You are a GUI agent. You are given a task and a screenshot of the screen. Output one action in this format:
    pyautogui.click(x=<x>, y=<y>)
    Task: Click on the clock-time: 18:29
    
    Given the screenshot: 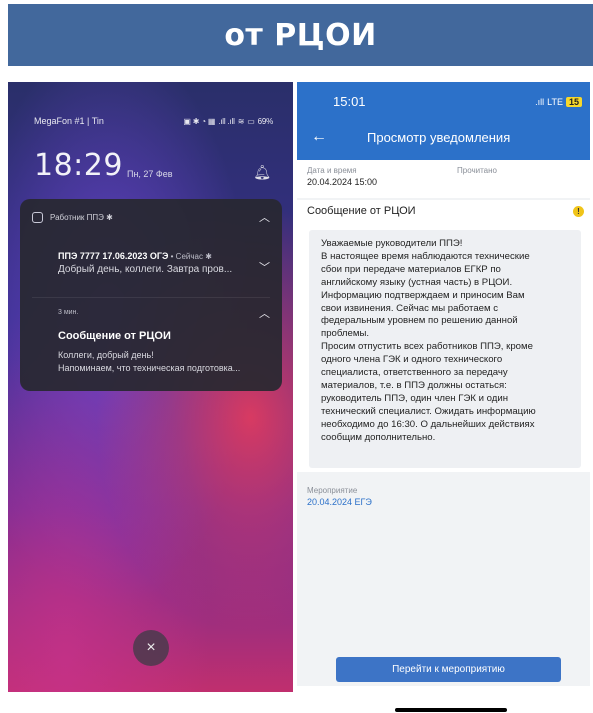 What is the action you would take?
    pyautogui.click(x=78, y=165)
    